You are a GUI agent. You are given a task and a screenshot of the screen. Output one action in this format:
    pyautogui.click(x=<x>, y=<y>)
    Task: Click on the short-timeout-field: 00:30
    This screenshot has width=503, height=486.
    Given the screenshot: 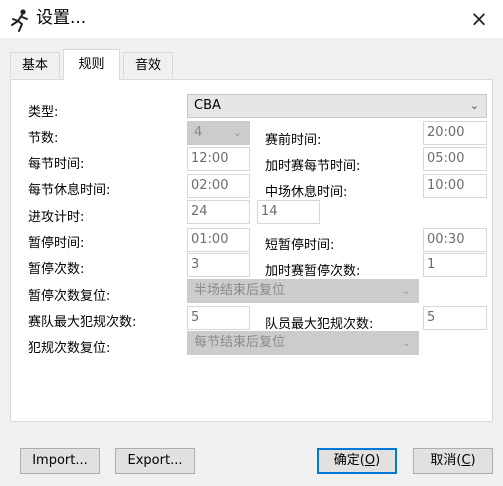 What is the action you would take?
    pyautogui.click(x=455, y=240)
    